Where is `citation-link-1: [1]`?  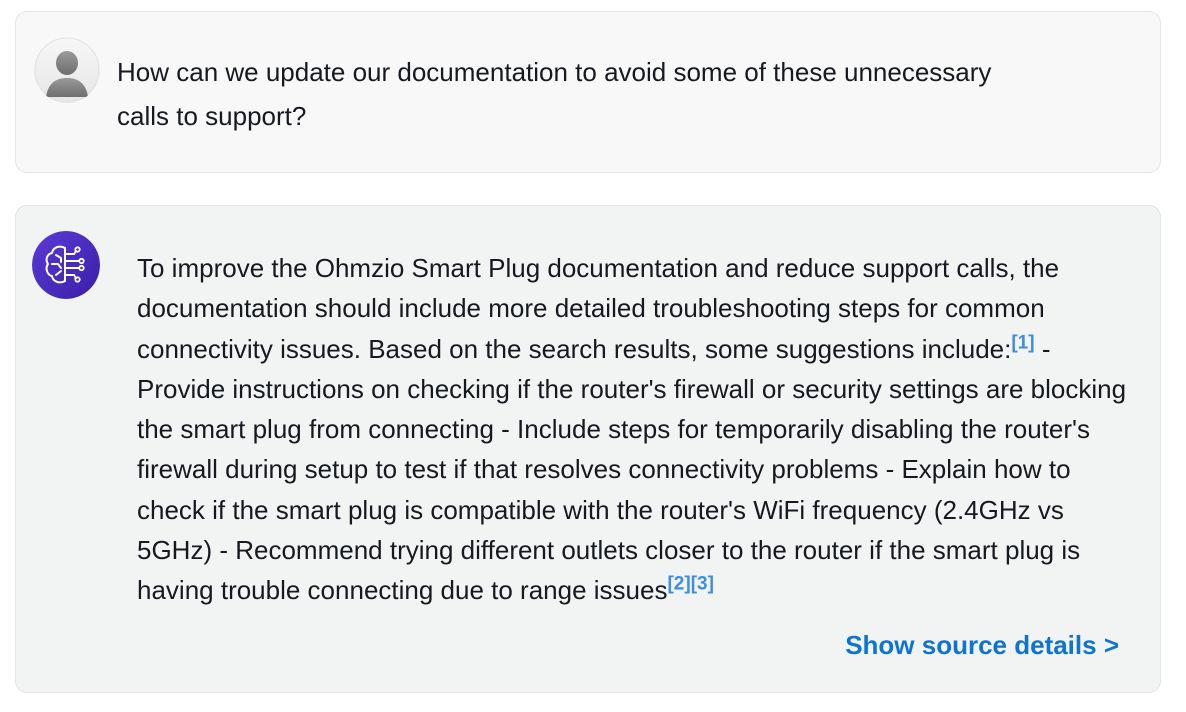 citation-link-1: [1] is located at coordinates (1022, 342).